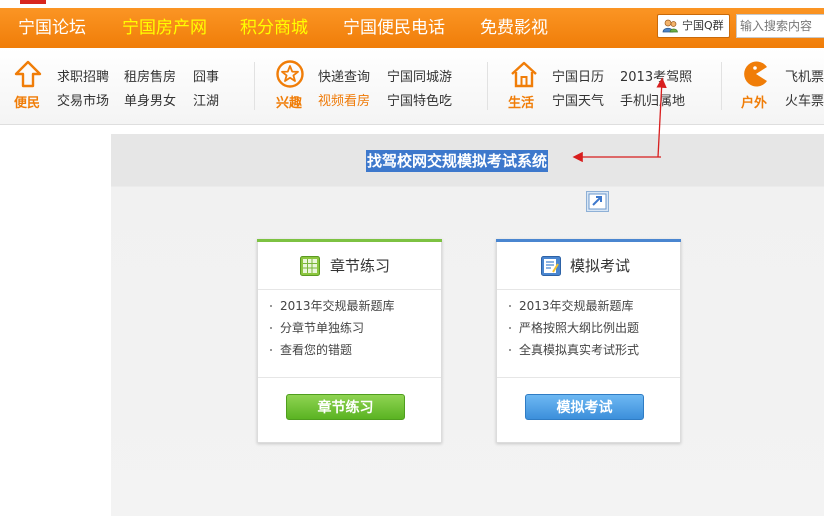 The height and width of the screenshot is (516, 824). What do you see at coordinates (331, 350) in the screenshot?
I see `list-item: 查看您的错题` at bounding box center [331, 350].